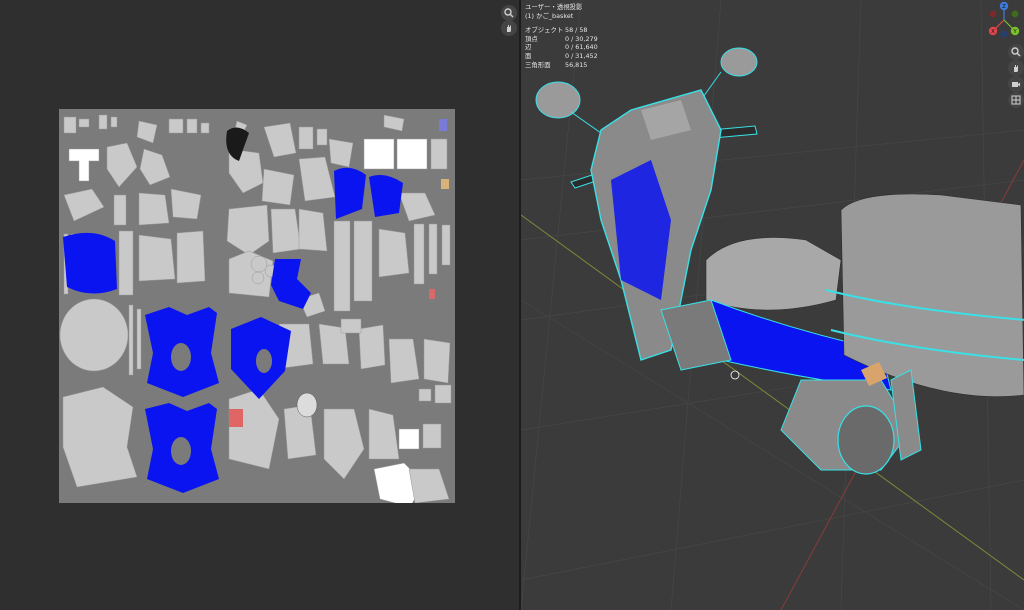  I want to click on navigation-gizmo: Z X Y, so click(1004, 20).